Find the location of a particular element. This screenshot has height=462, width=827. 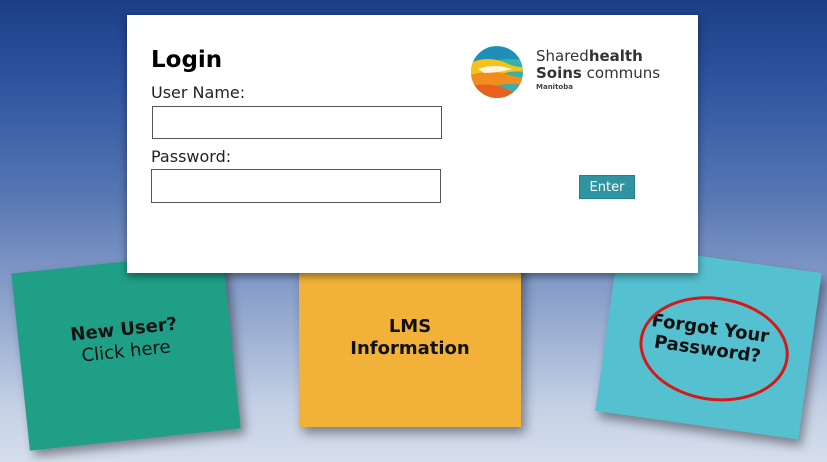

logo-word-shared: Shared is located at coordinates (562, 56).